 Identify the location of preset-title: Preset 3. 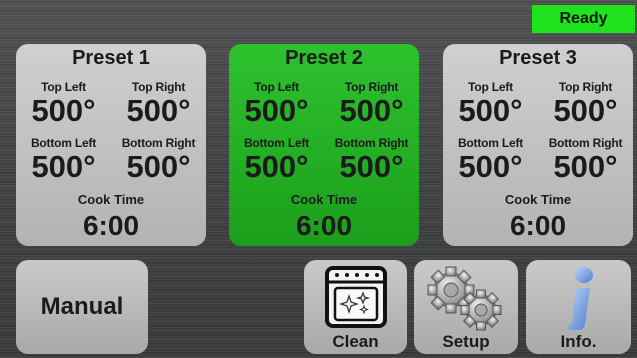
(538, 58).